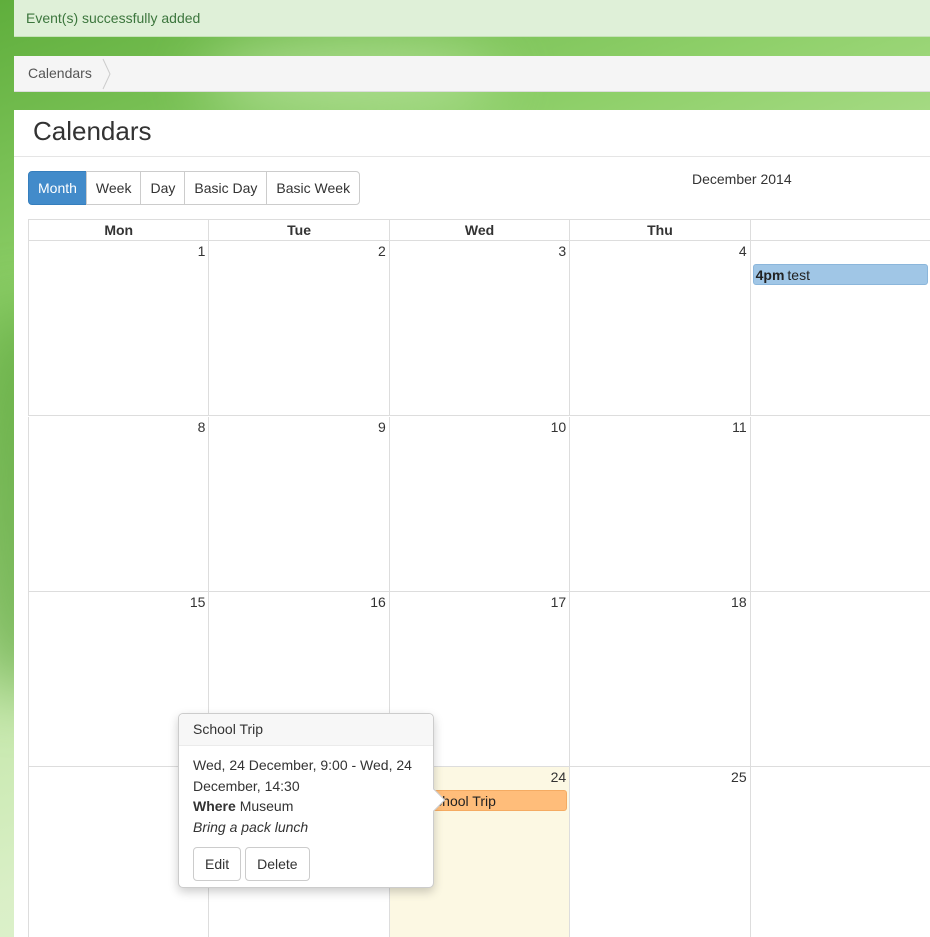 The image size is (930, 937). I want to click on day-number: 3, so click(562, 251).